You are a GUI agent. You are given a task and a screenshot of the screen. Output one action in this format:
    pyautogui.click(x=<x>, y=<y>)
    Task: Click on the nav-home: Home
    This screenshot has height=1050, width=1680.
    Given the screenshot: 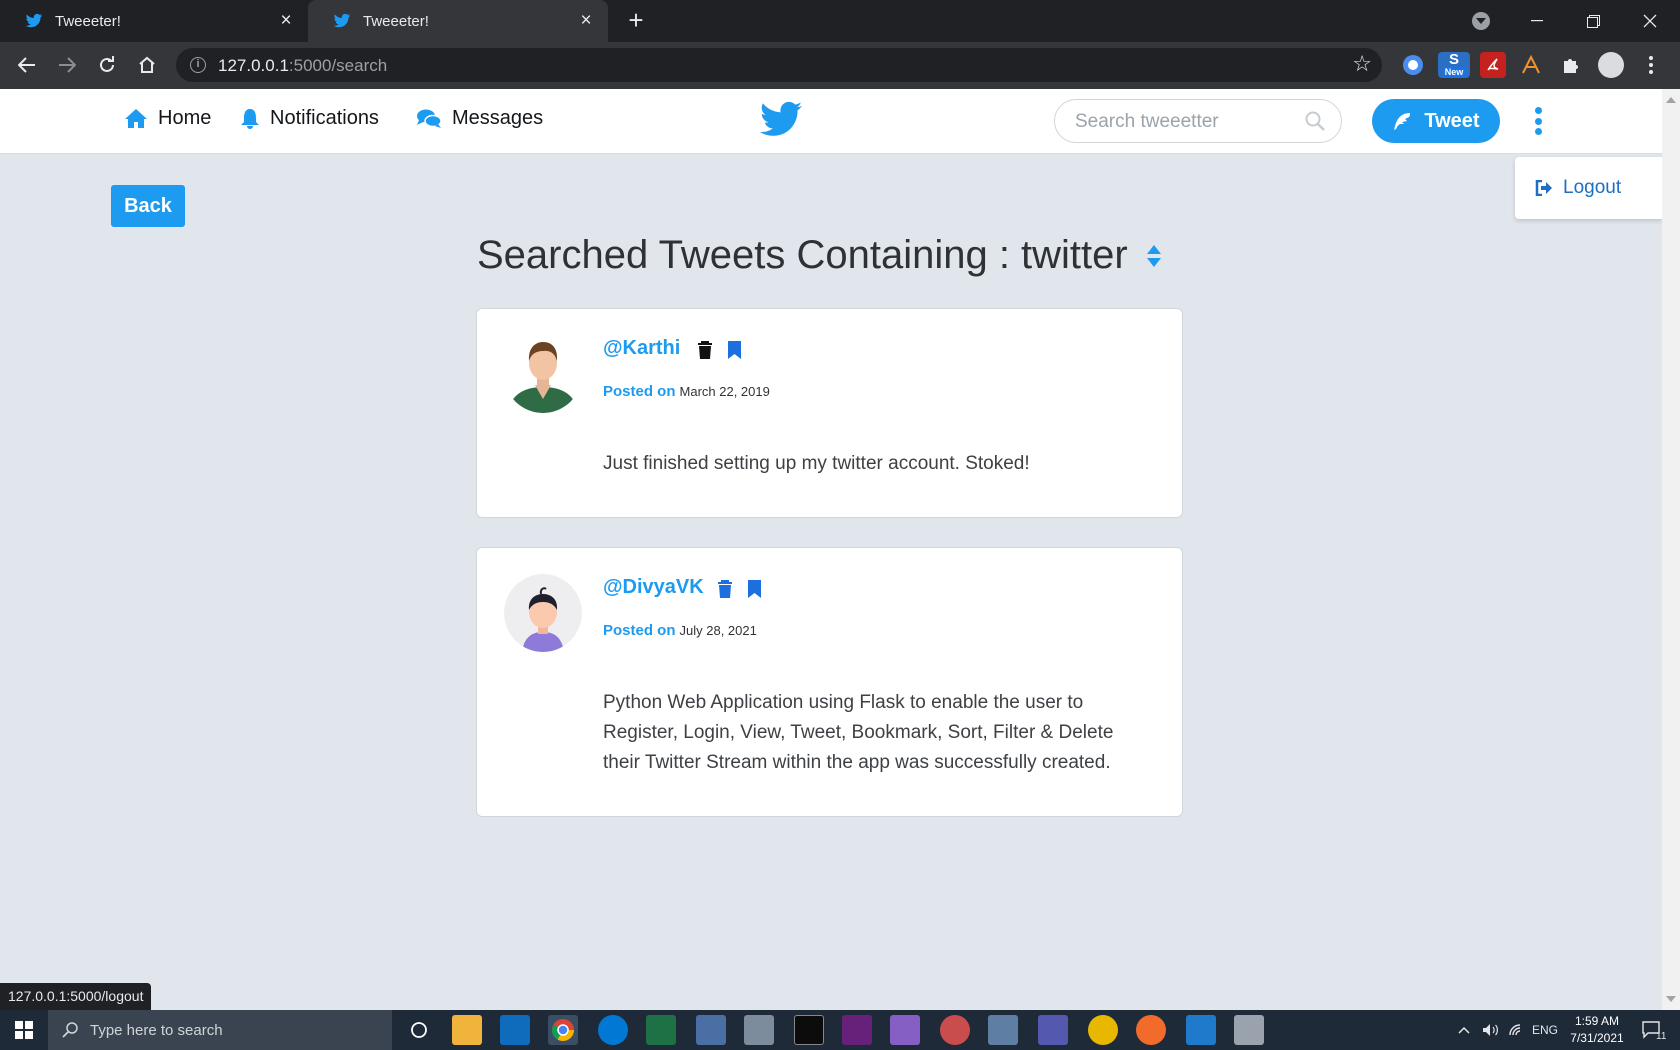 What is the action you would take?
    pyautogui.click(x=167, y=118)
    